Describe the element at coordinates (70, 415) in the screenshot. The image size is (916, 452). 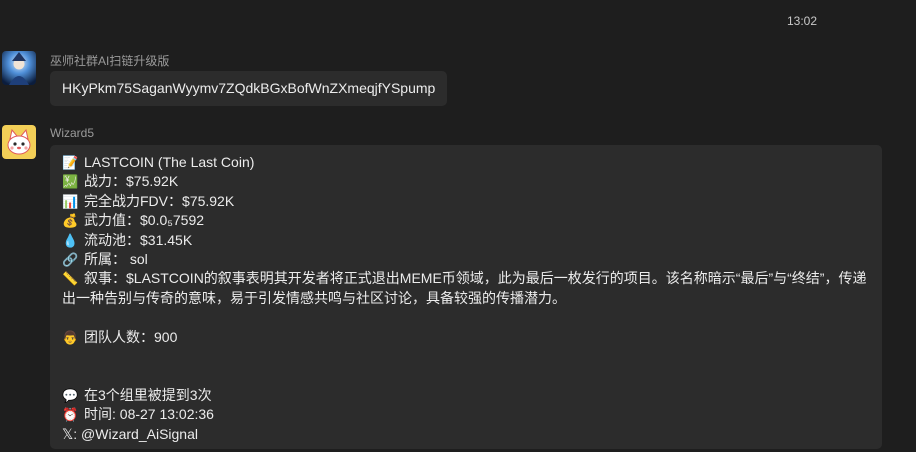
I see `alarm-clock-icon: ⏰` at that location.